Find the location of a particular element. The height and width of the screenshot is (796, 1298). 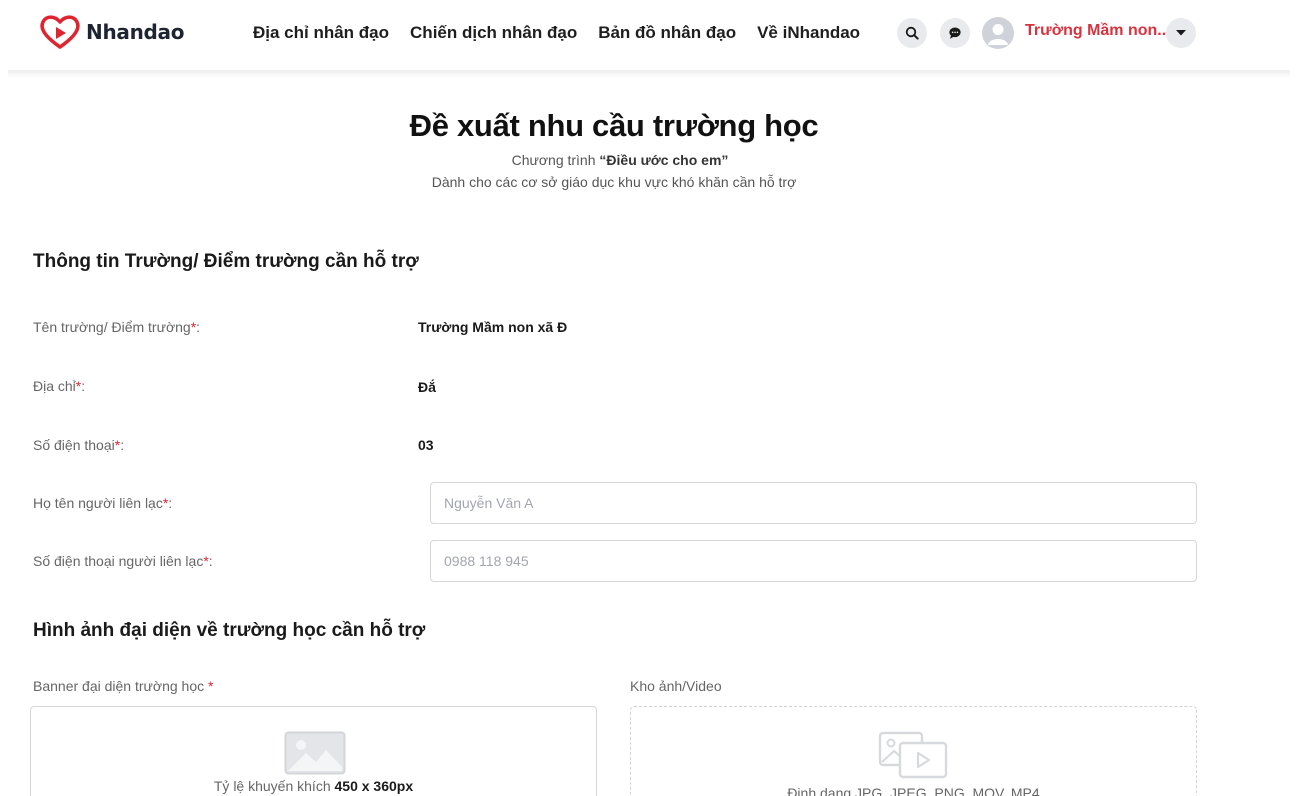

nav-item-map: Bản đồ nhân đạo is located at coordinates (667, 33).